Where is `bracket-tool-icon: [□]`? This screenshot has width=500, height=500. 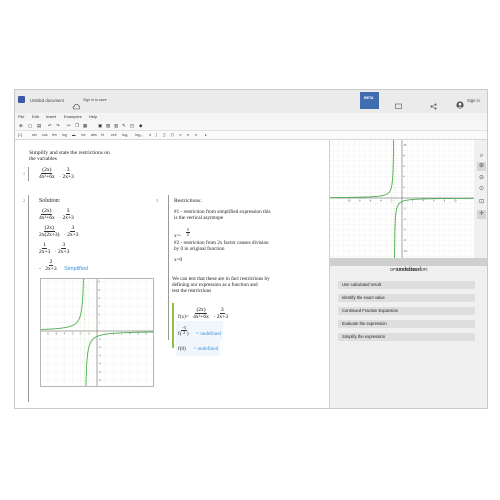 bracket-tool-icon: [□] is located at coordinates (20, 135).